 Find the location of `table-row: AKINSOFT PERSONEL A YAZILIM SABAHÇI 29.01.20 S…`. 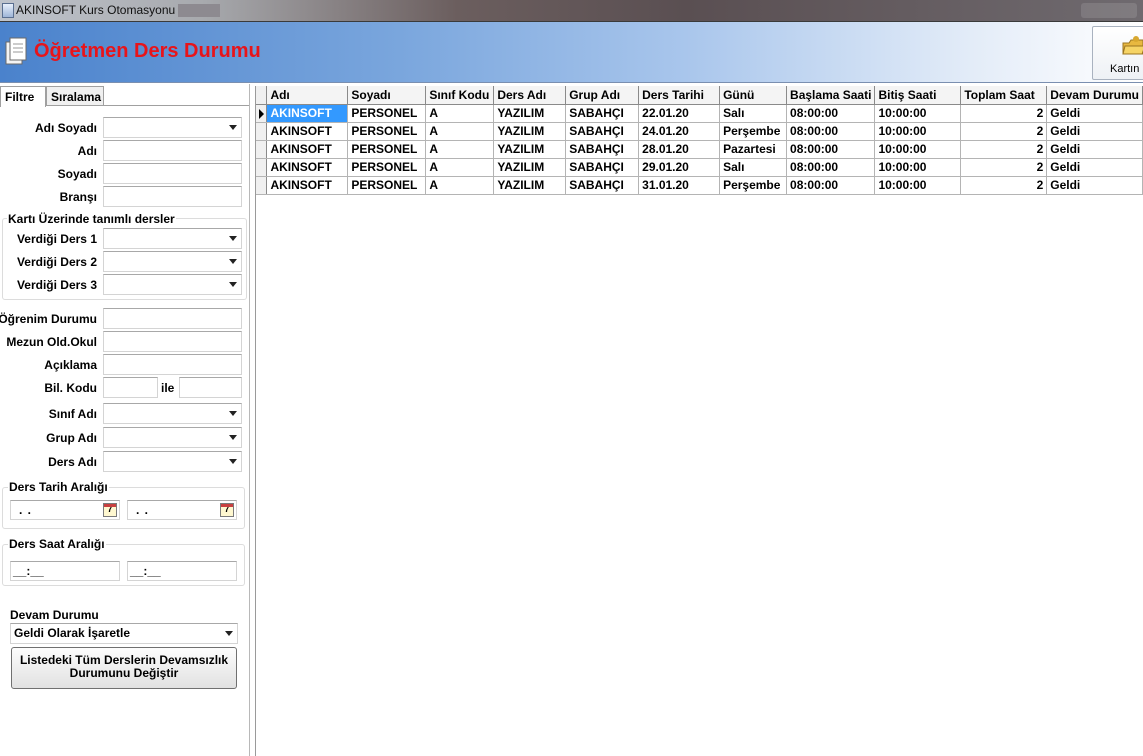

table-row: AKINSOFT PERSONEL A YAZILIM SABAHÇI 29.01.20 S… is located at coordinates (699, 167).